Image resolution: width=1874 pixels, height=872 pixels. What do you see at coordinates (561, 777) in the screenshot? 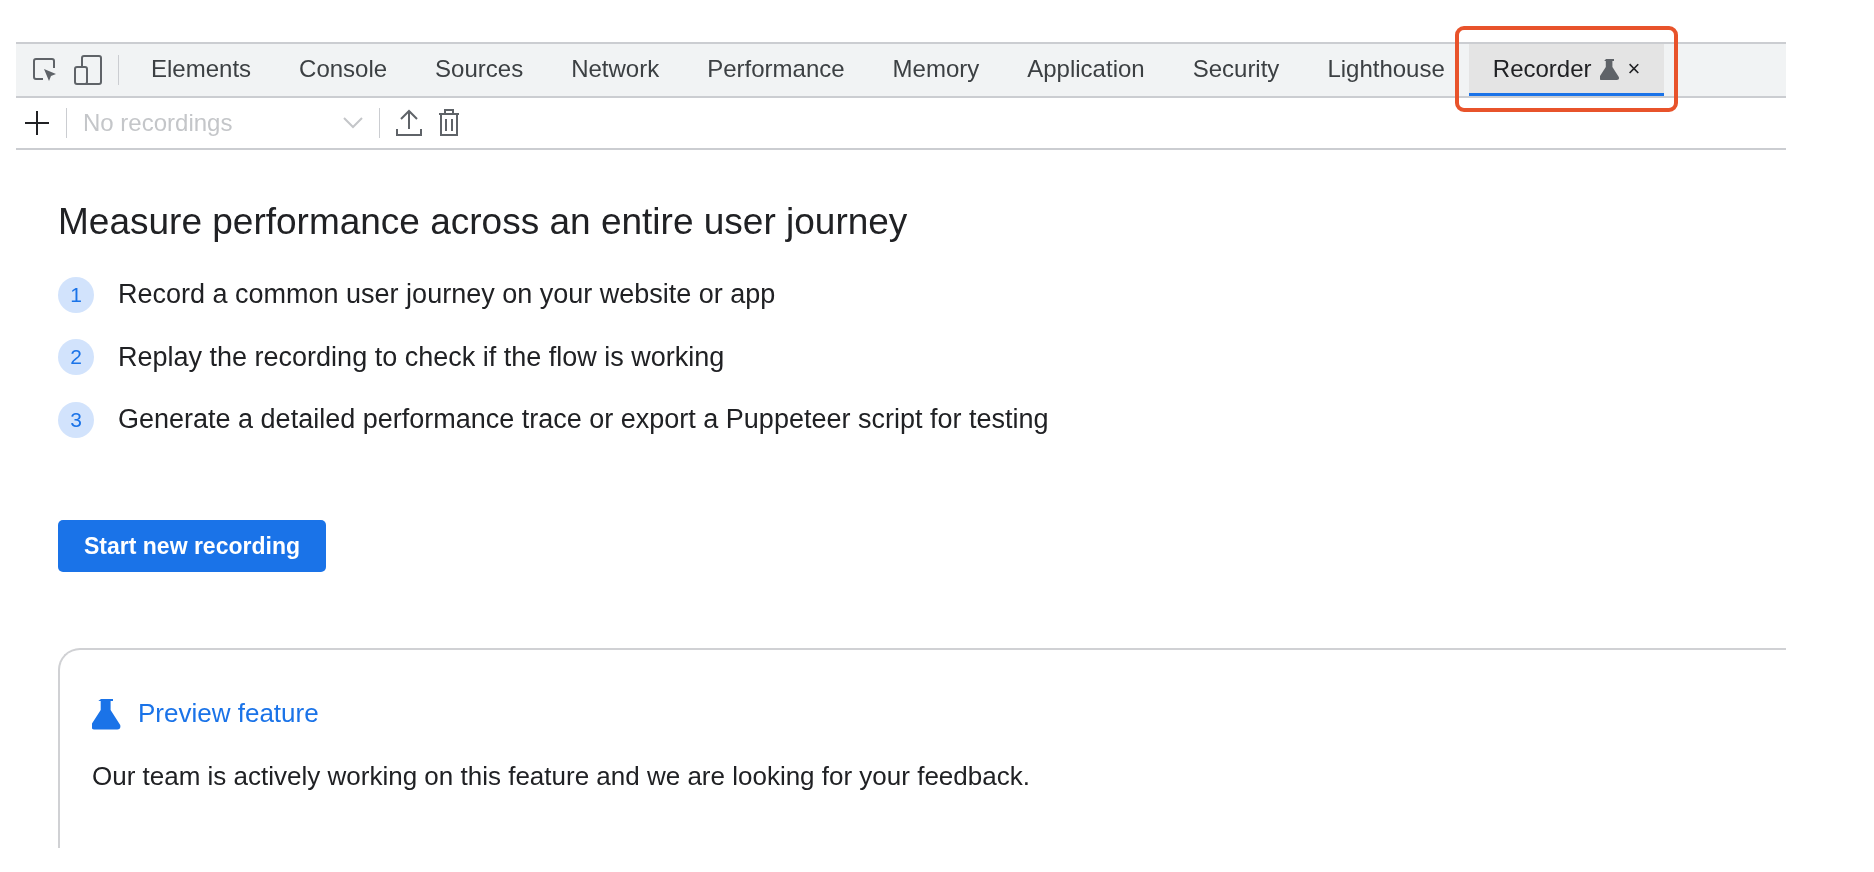
I see `preview-description: Our team is actively working on this feature and we are looking for your feedback.` at bounding box center [561, 777].